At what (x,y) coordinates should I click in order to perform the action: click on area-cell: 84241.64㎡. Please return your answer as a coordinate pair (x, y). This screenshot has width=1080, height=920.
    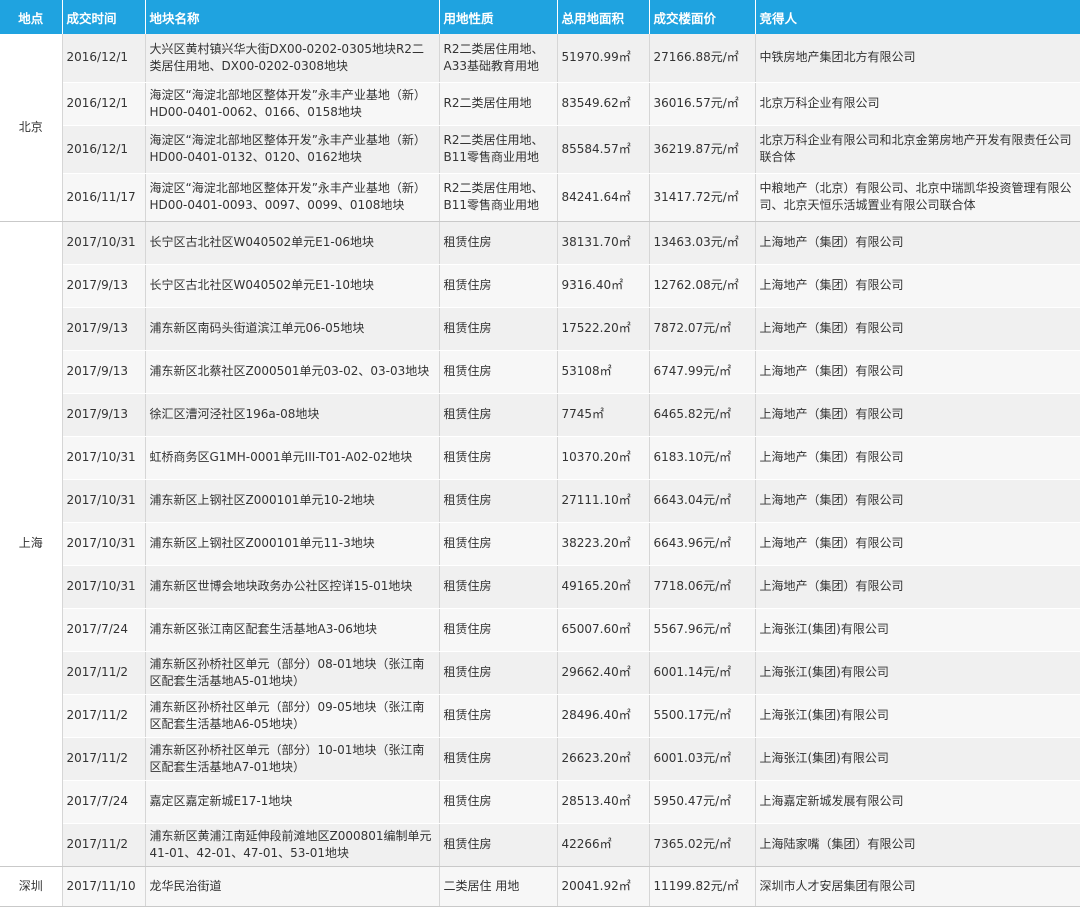
    Looking at the image, I should click on (603, 197).